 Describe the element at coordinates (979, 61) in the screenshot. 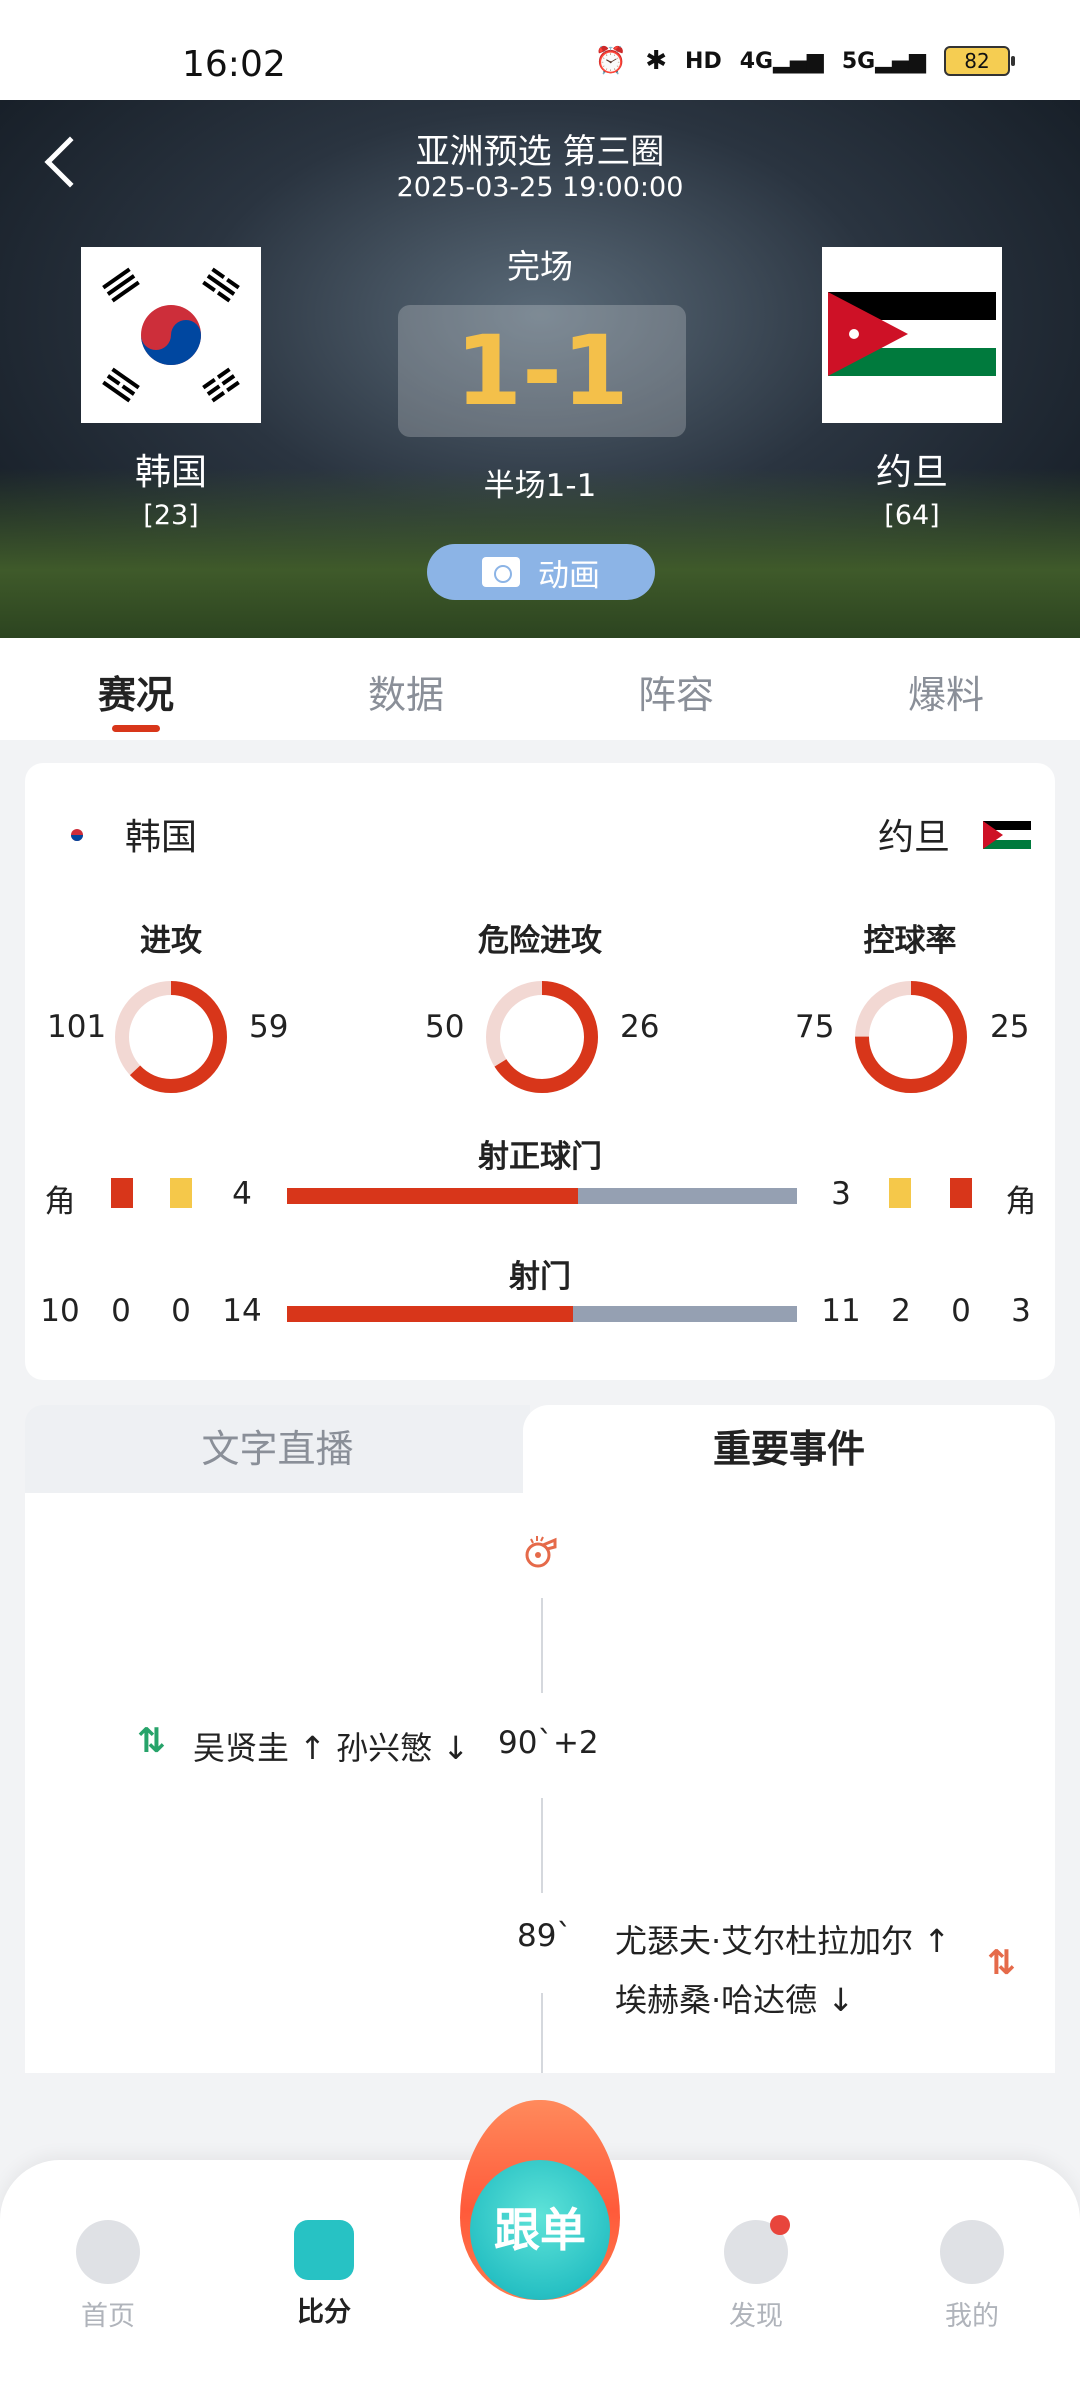

I see `battery-icon: 82` at that location.